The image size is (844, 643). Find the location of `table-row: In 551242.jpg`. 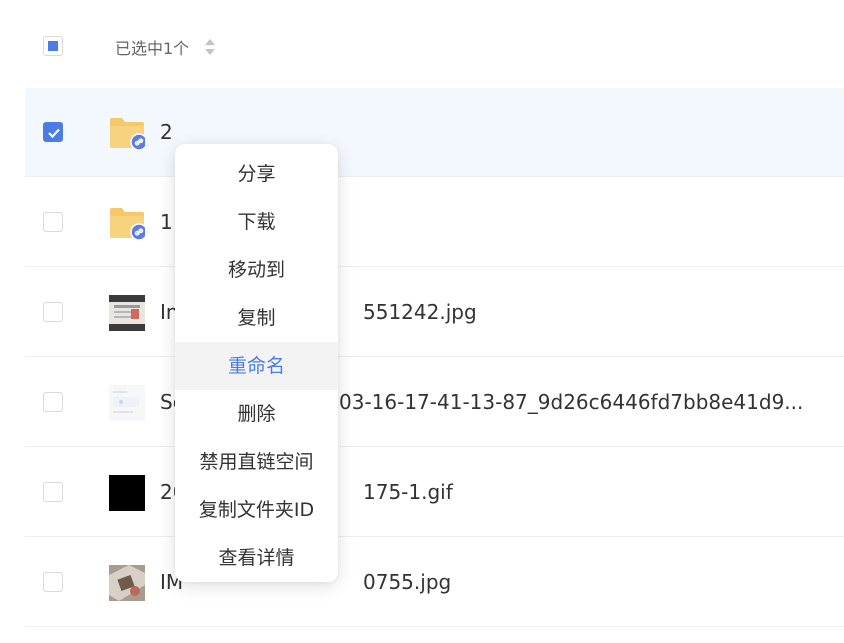

table-row: In 551242.jpg is located at coordinates (434, 312).